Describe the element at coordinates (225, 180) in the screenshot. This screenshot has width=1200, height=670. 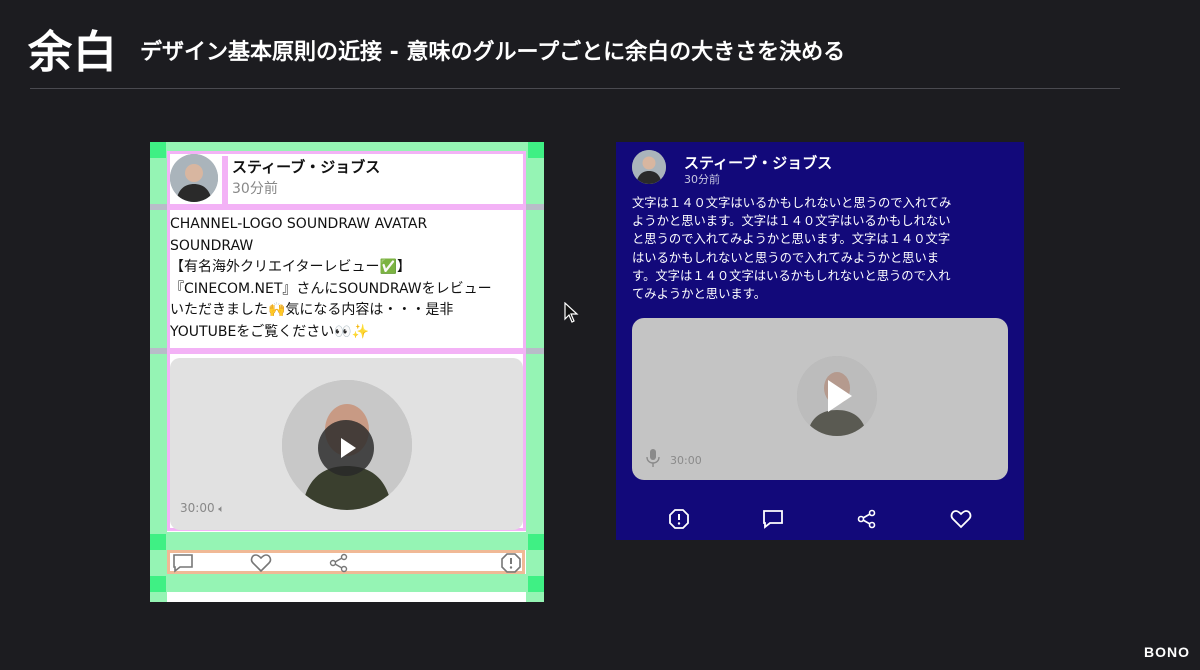
I see `avatar-gap-marker` at that location.